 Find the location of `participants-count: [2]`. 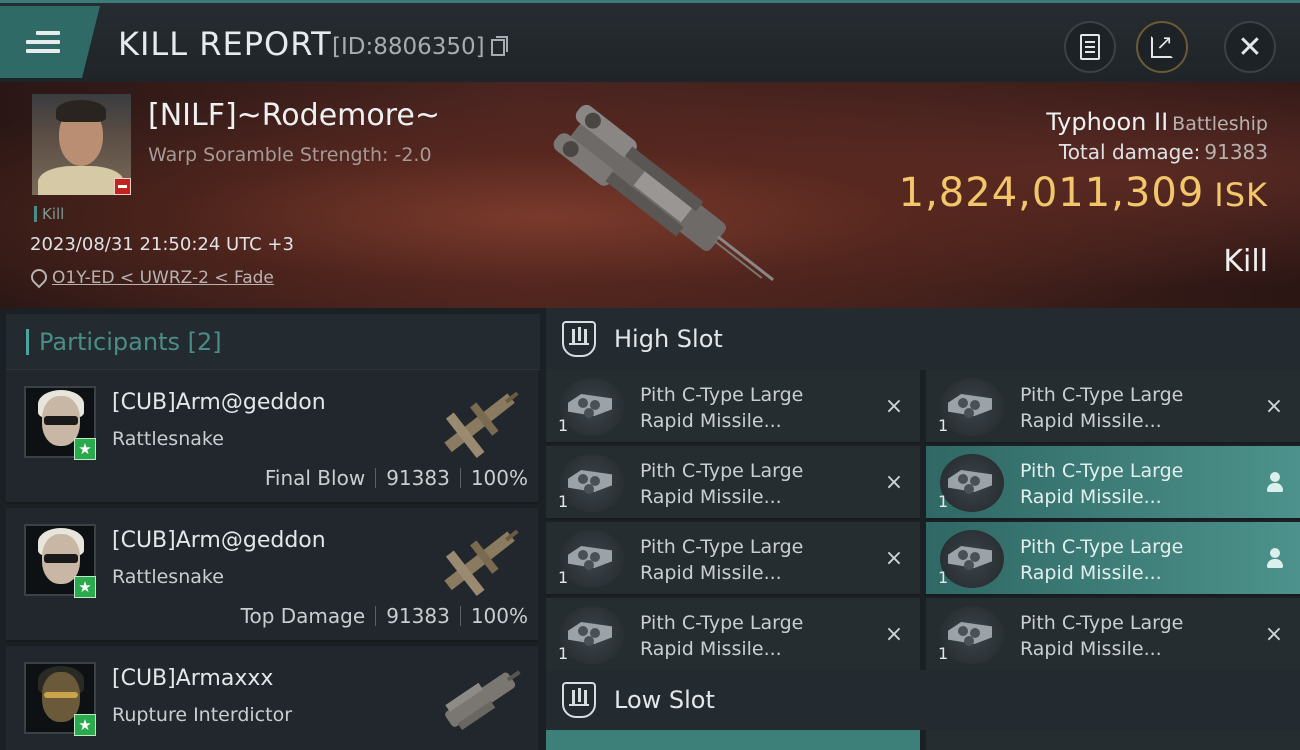

participants-count: [2] is located at coordinates (204, 341).